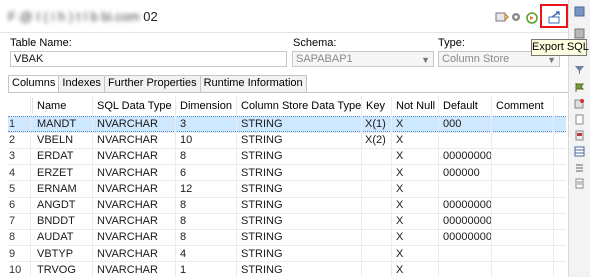 This screenshot has width=590, height=277. What do you see at coordinates (579, 69) in the screenshot?
I see `filter-icon` at bounding box center [579, 69].